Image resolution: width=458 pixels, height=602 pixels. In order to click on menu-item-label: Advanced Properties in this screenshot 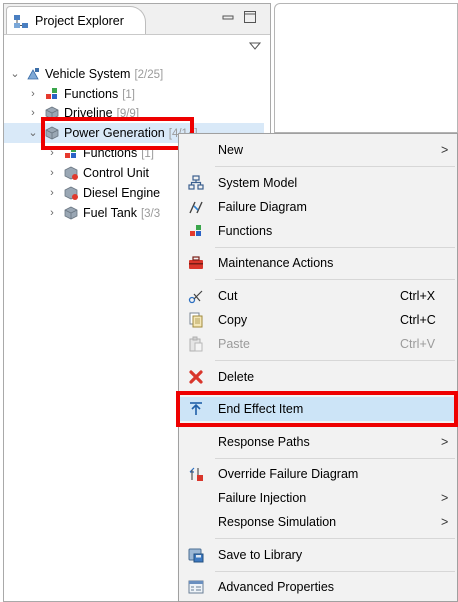, I will do `click(276, 587)`.